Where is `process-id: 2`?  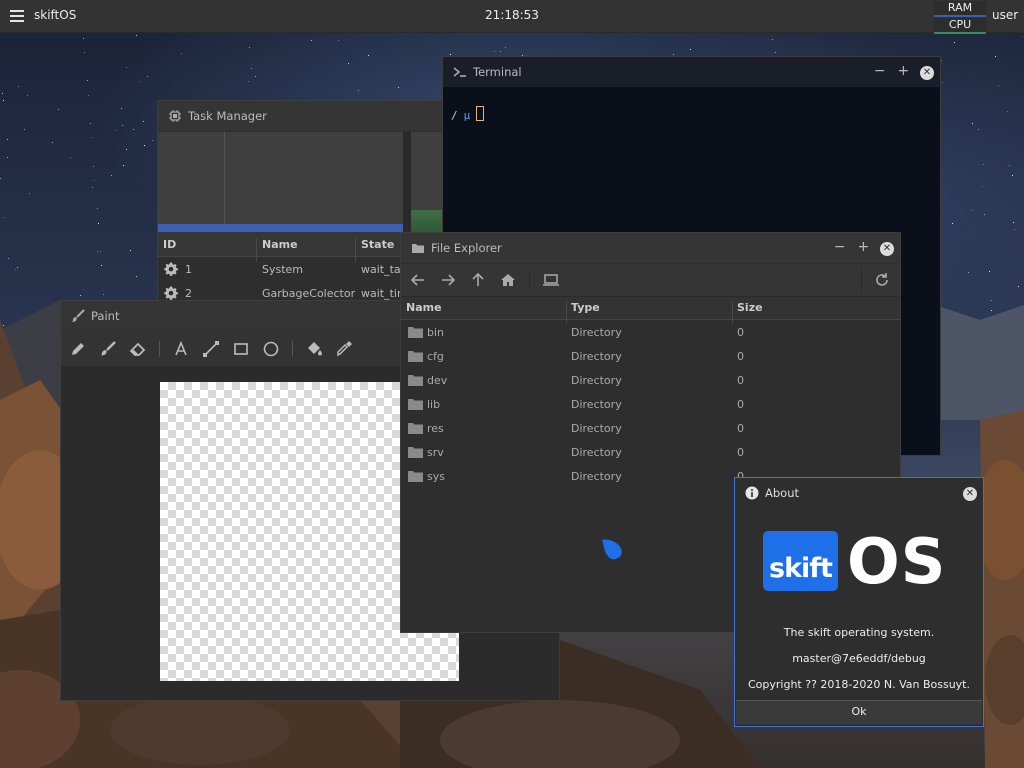 process-id: 2 is located at coordinates (188, 293).